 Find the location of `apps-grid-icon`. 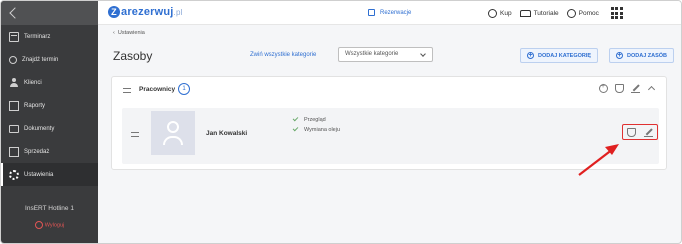

apps-grid-icon is located at coordinates (616, 13).